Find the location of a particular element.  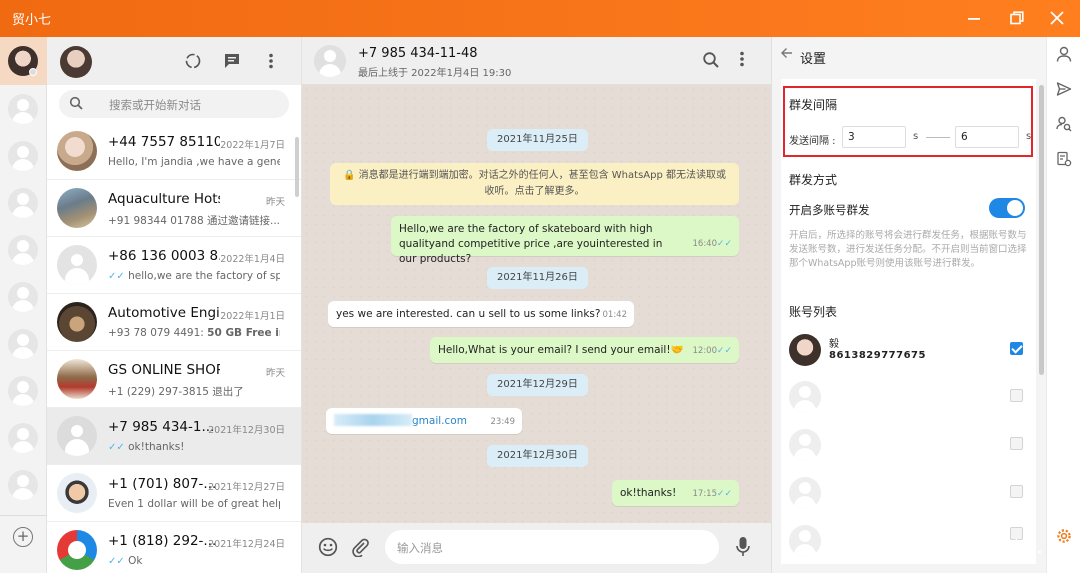

message-incoming: gmail.com 23:49 is located at coordinates (424, 421).